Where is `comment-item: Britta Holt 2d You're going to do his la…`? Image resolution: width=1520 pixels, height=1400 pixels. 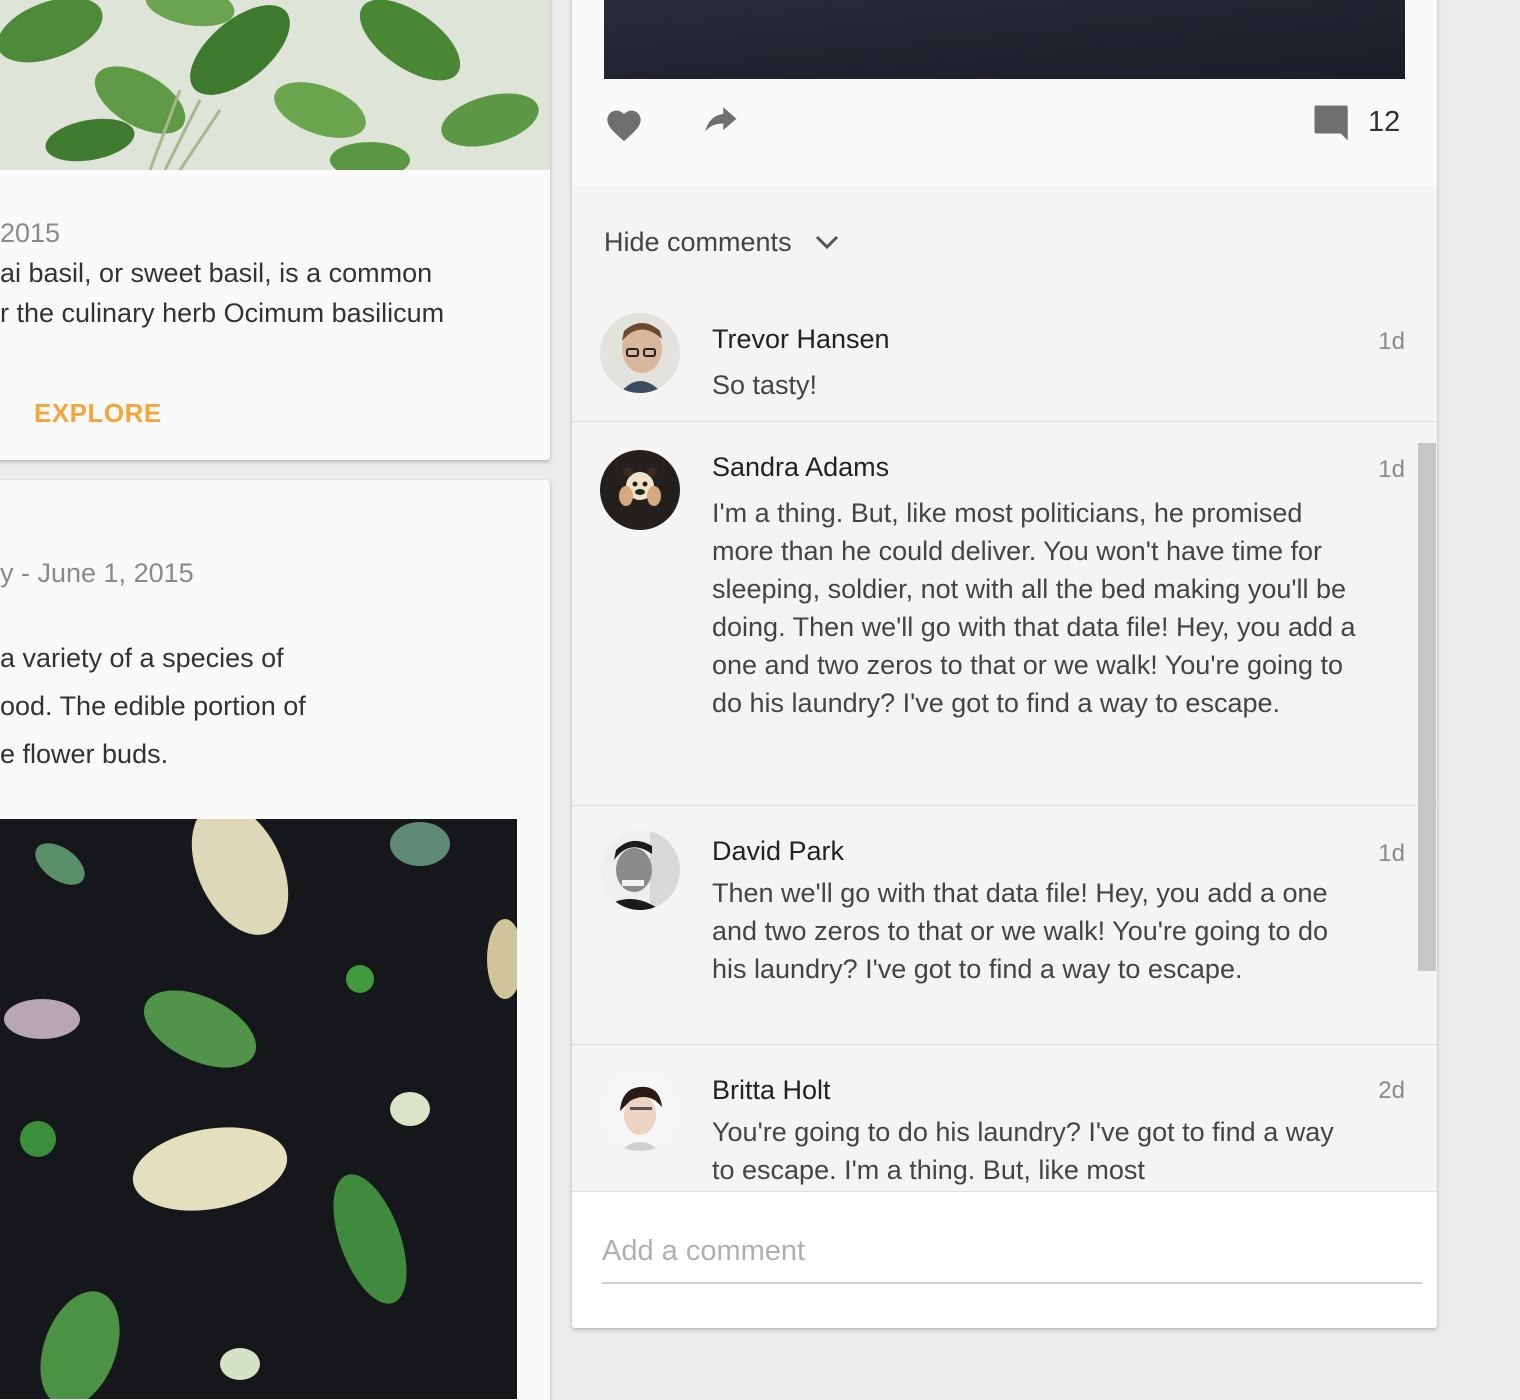 comment-item: Britta Holt 2d You're going to do his la… is located at coordinates (1004, 1118).